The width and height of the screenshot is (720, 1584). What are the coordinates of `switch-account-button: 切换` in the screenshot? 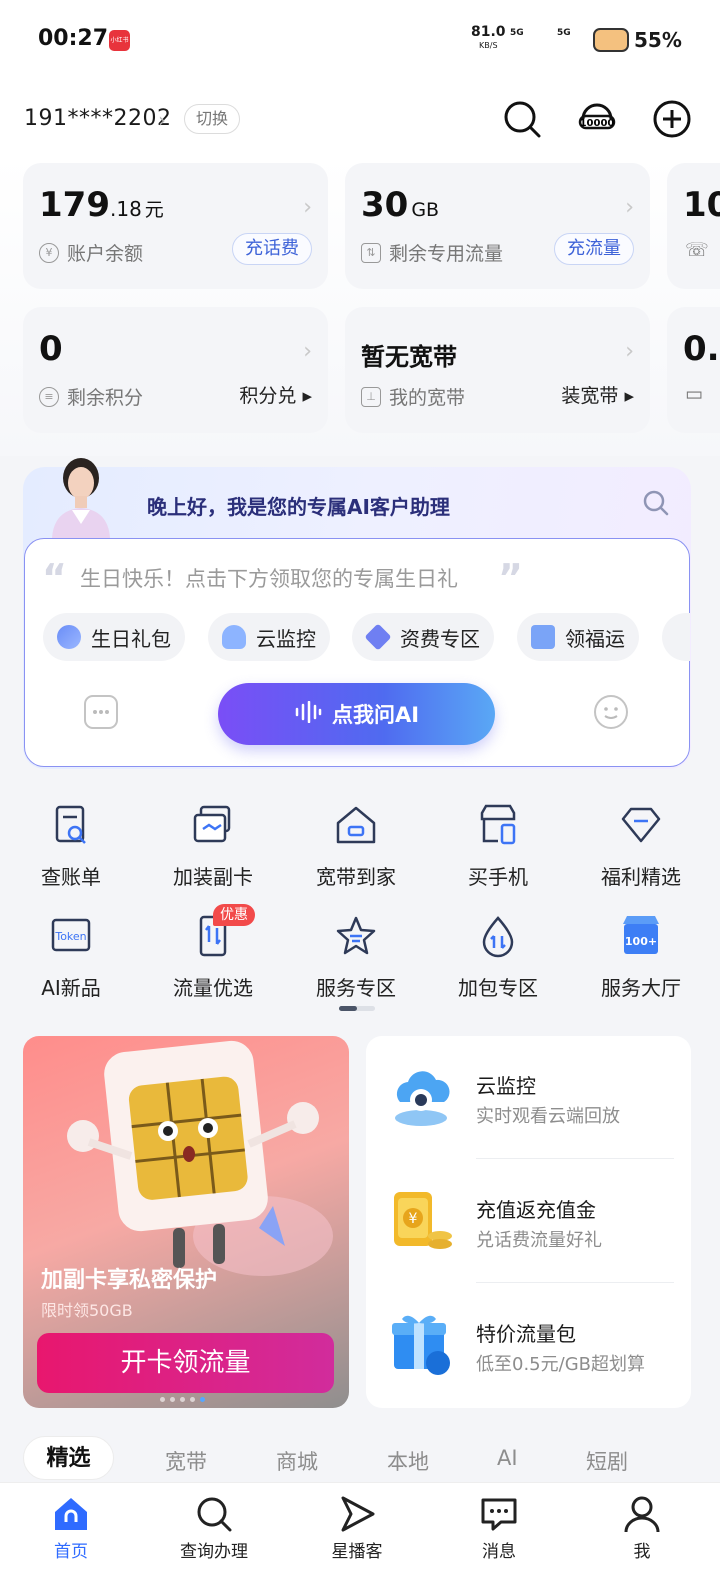 It's located at (212, 119).